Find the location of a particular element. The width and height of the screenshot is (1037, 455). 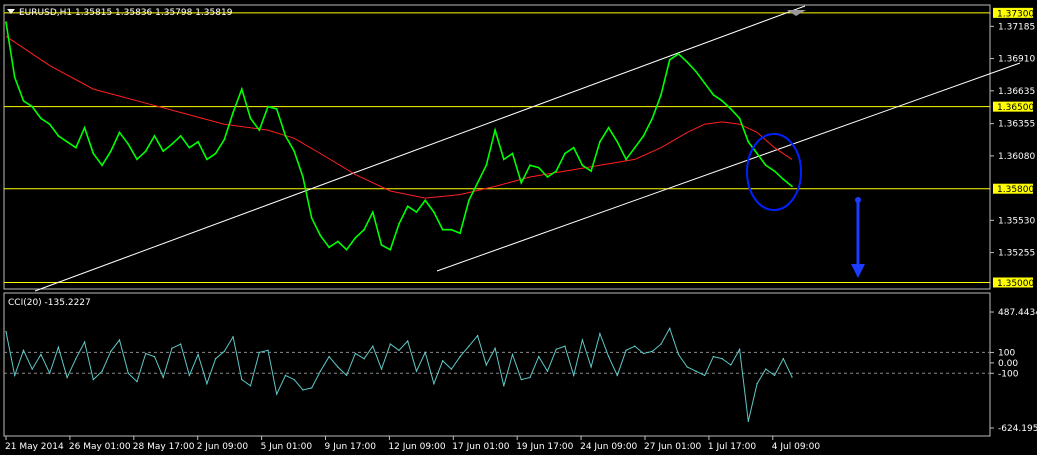

level-label: 1.35000 is located at coordinates (1015, 284).